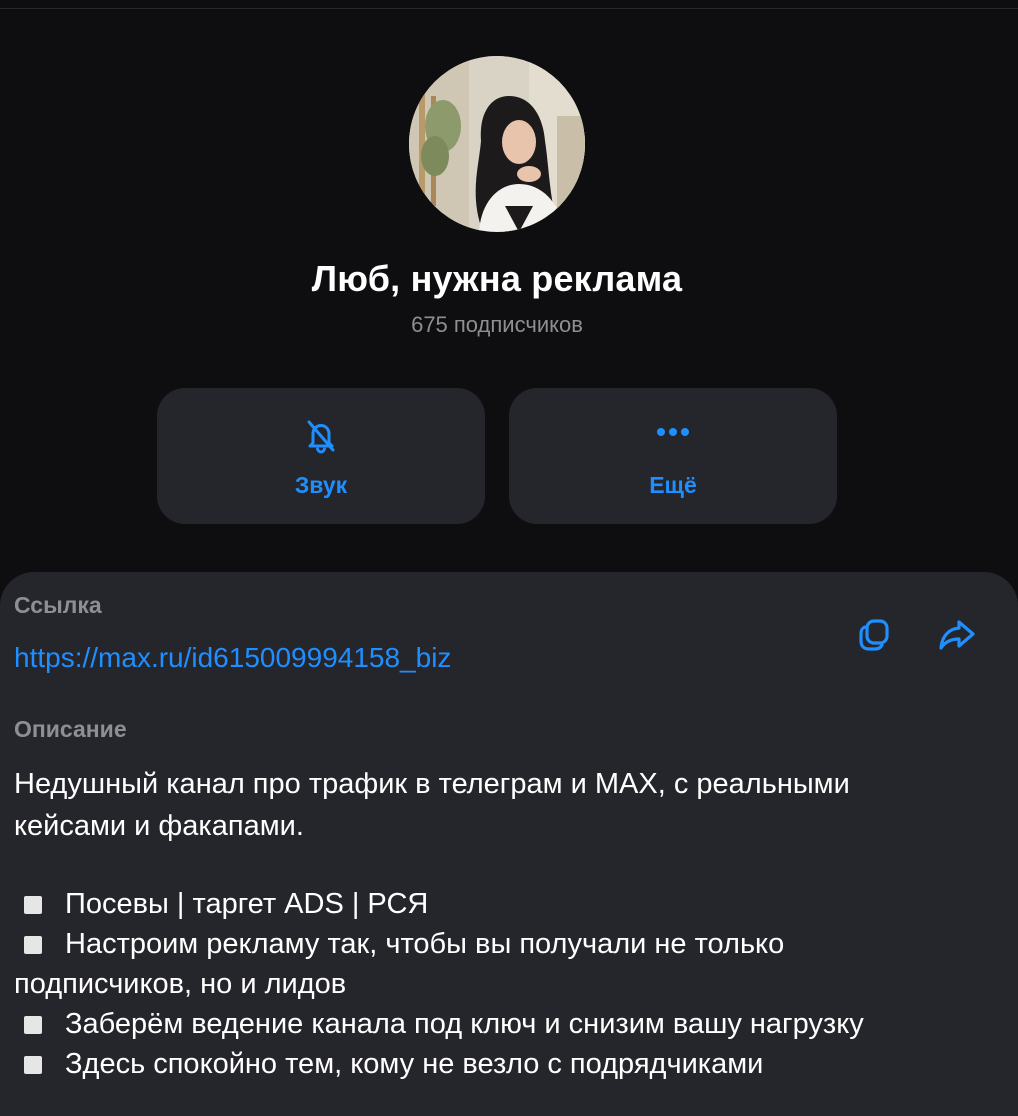  What do you see at coordinates (673, 432) in the screenshot?
I see `more-dots-icon` at bounding box center [673, 432].